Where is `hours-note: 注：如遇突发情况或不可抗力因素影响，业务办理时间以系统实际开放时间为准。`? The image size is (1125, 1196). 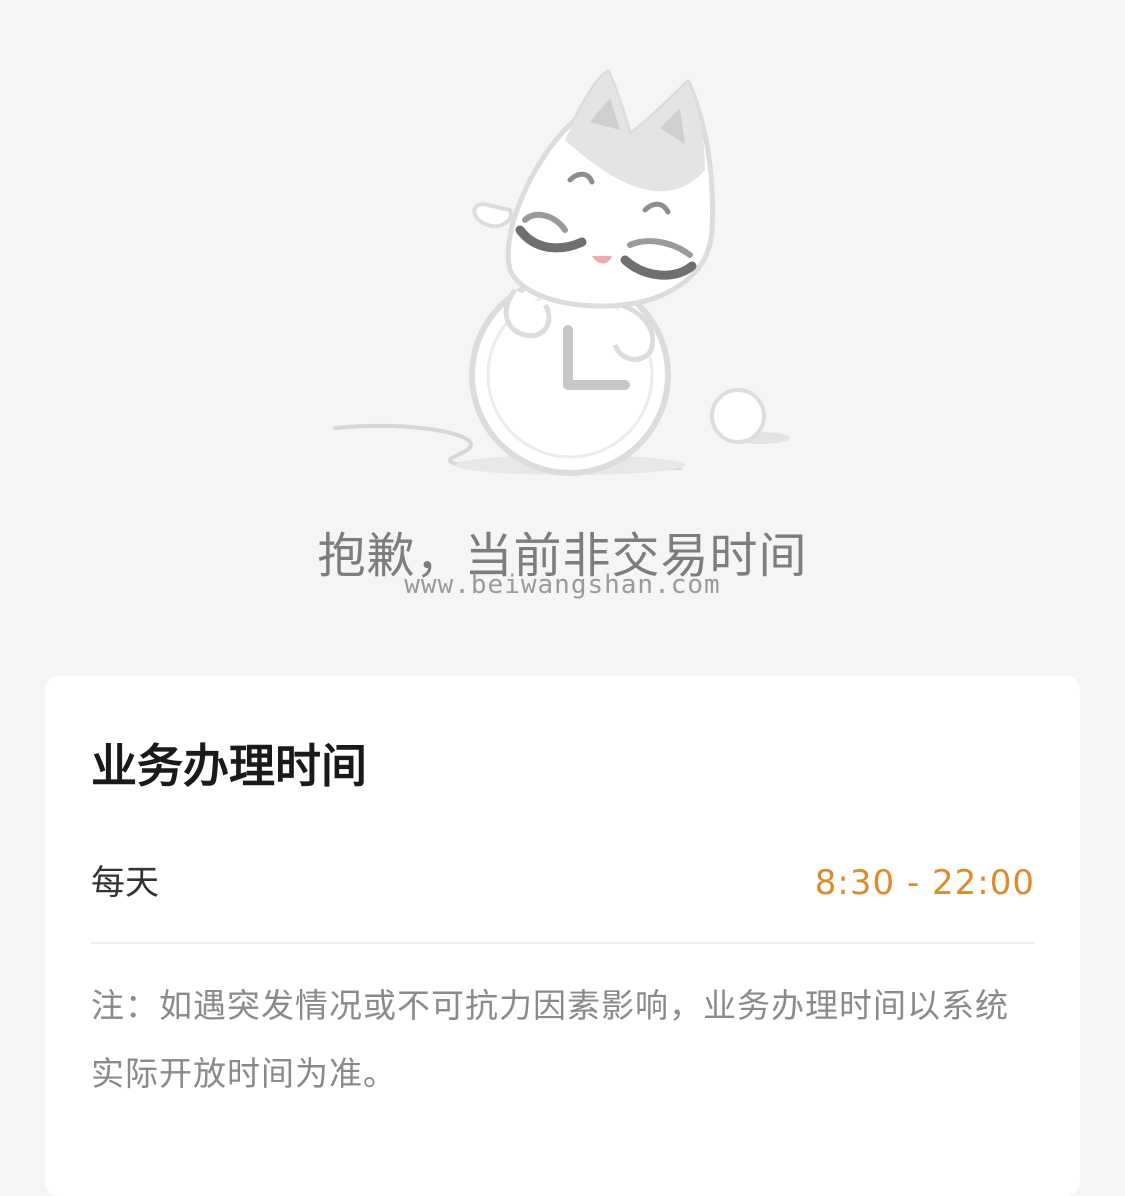 hours-note: 注：如遇突发情况或不可抗力因素影响，业务办理时间以系统实际开放时间为准。 is located at coordinates (550, 1039).